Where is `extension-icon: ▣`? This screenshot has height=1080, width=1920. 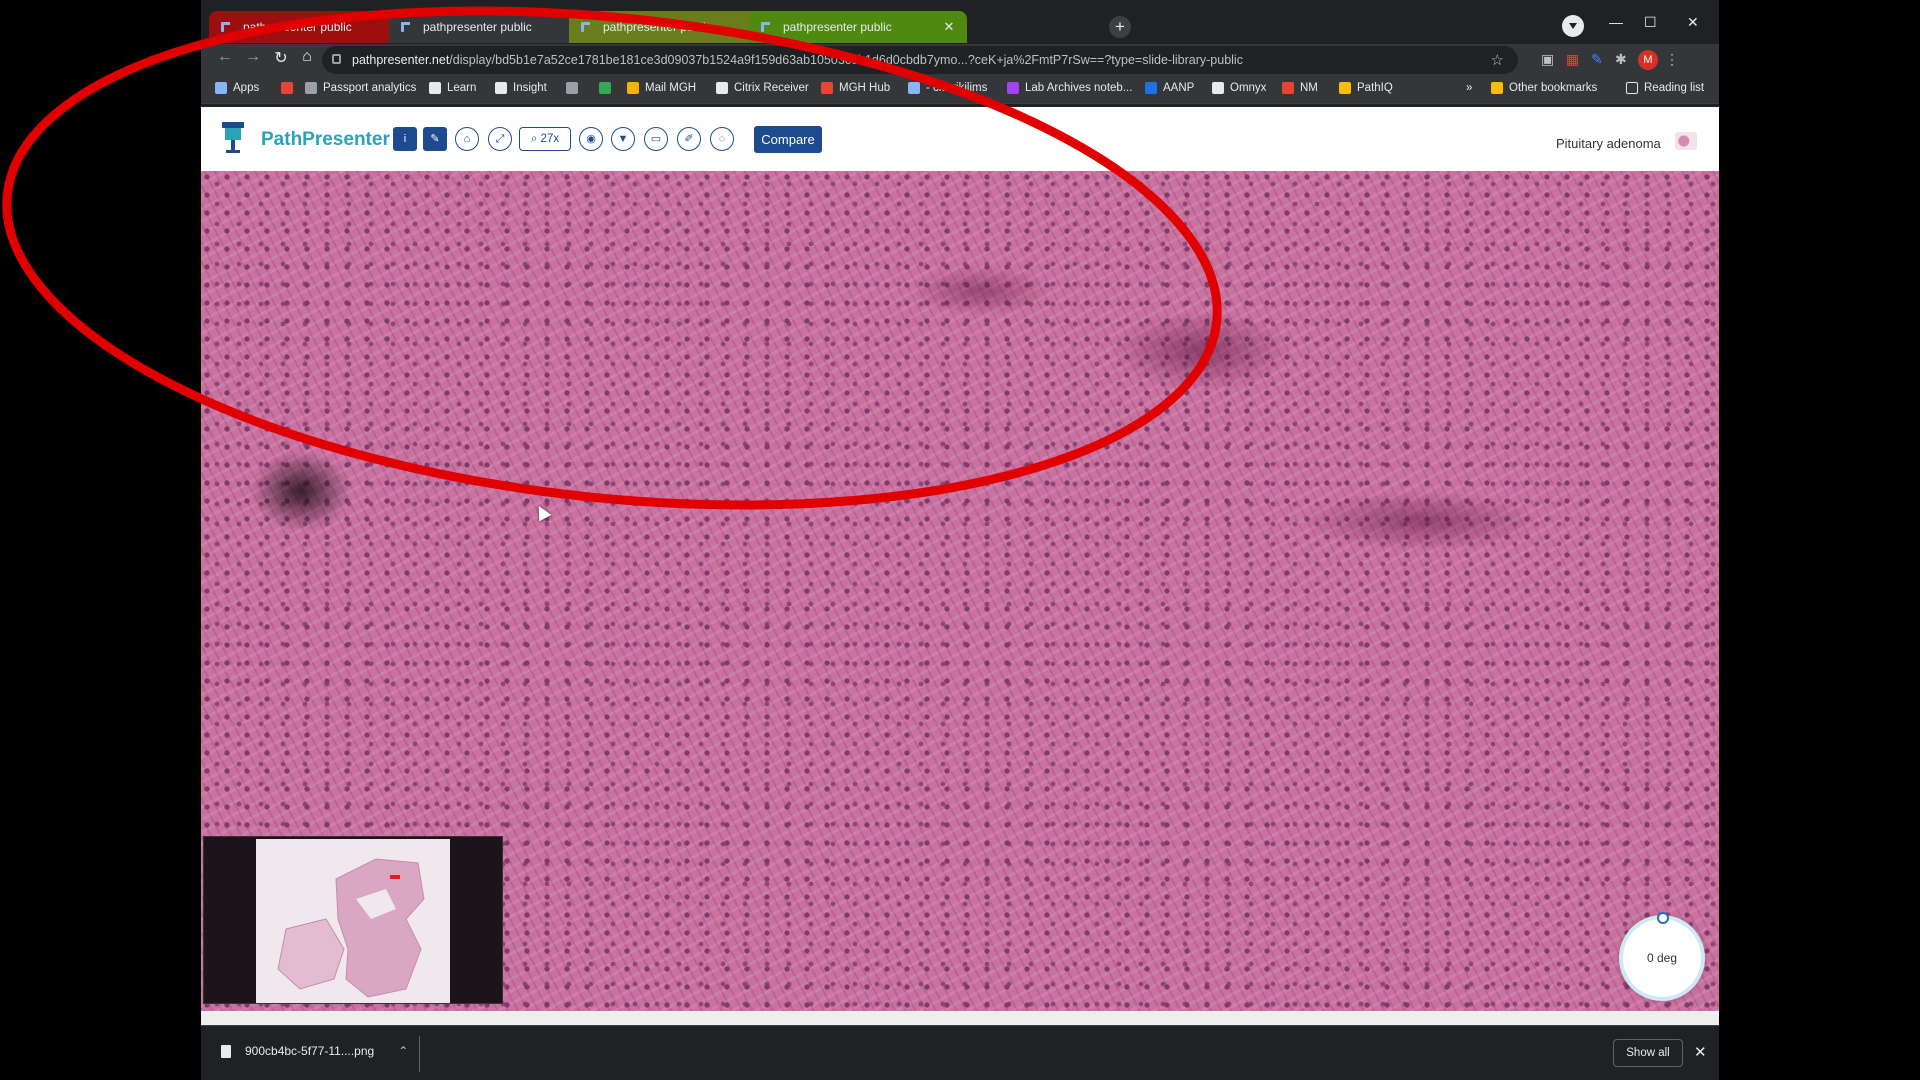
extension-icon: ▣ is located at coordinates (1547, 59).